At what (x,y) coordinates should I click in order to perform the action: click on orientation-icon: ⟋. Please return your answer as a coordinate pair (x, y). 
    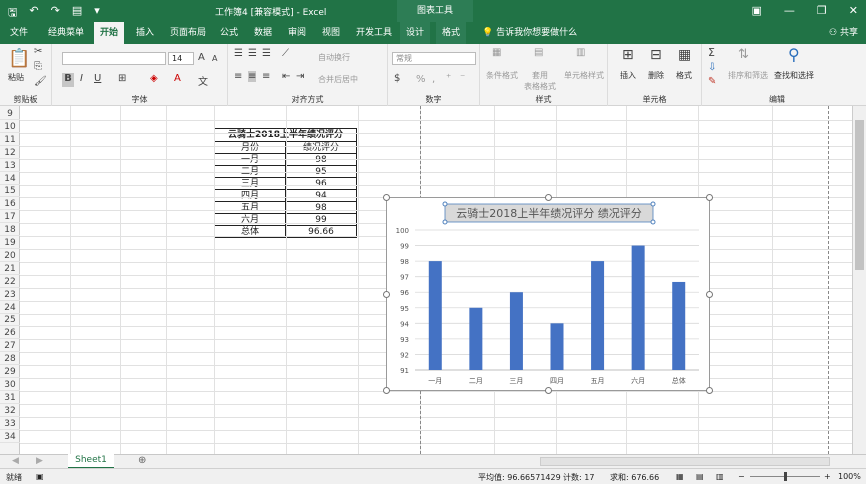
    Looking at the image, I should click on (285, 53).